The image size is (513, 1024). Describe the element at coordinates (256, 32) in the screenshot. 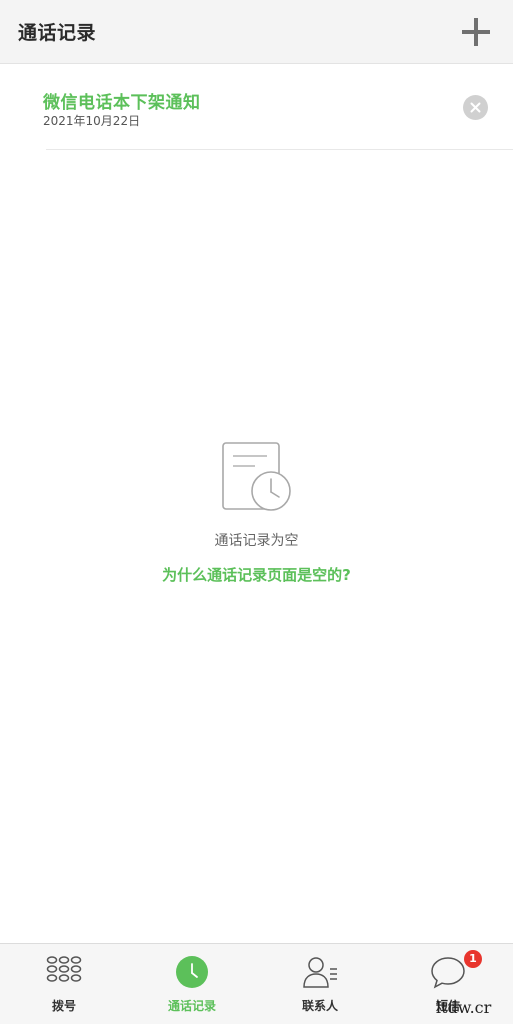

I see `top-bar: 通话记录` at that location.